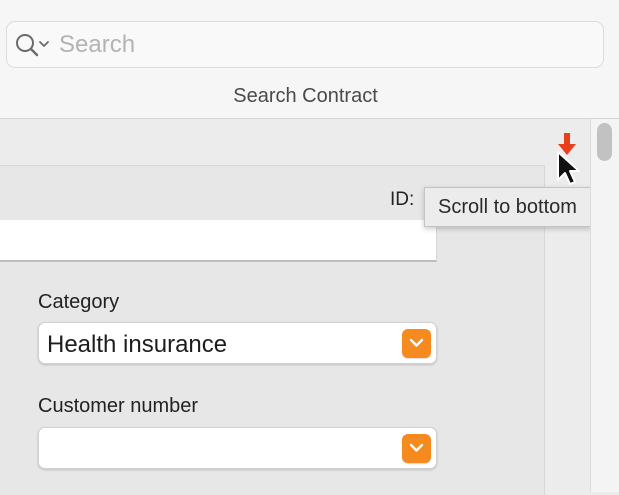  I want to click on customer-number-select, so click(237, 448).